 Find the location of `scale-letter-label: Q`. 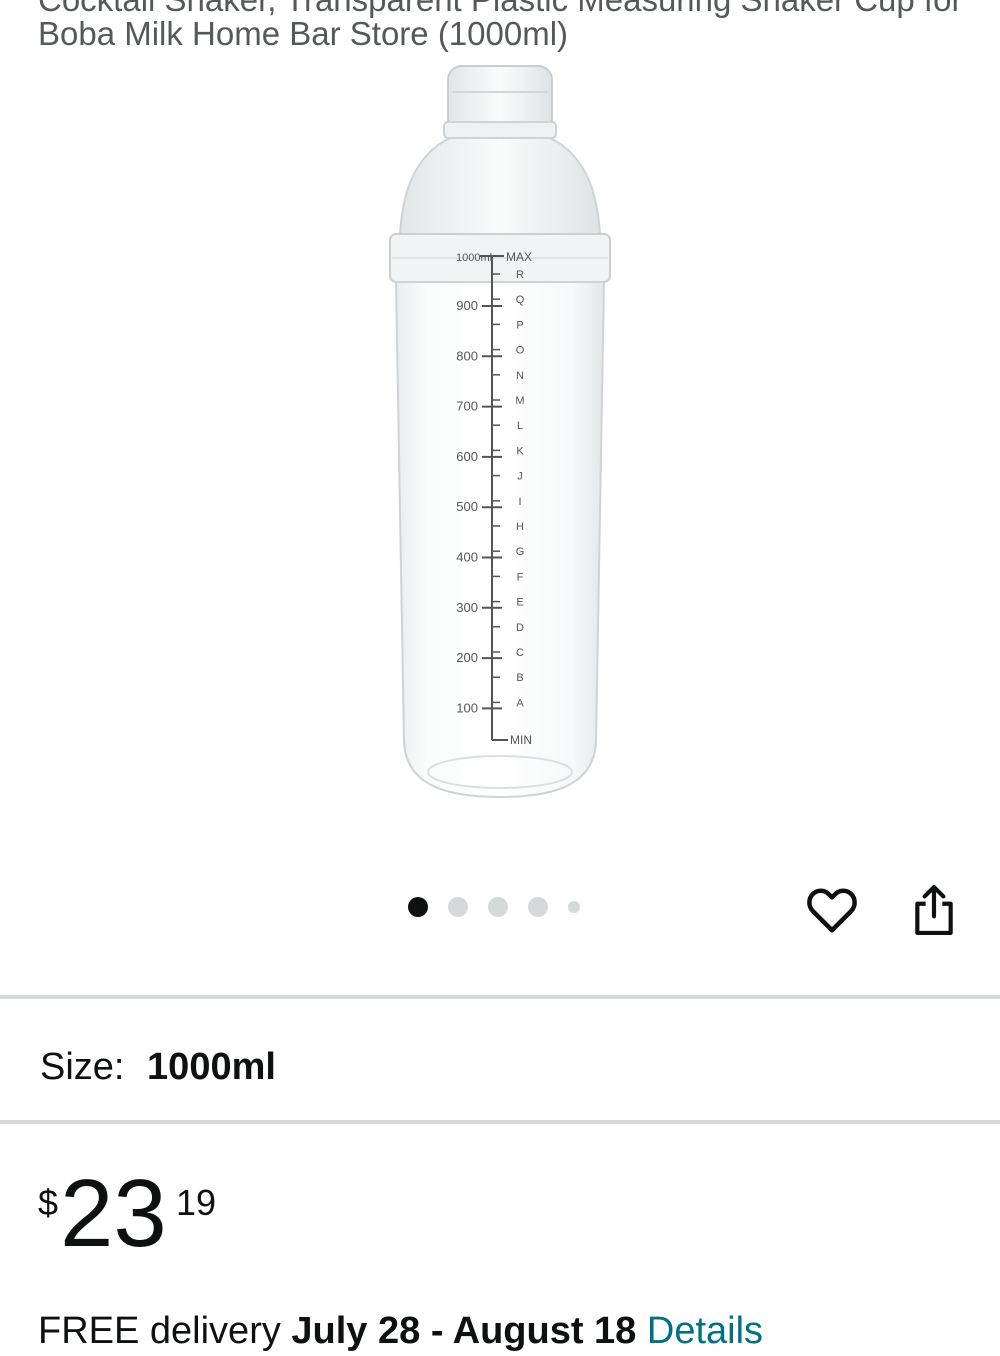

scale-letter-label: Q is located at coordinates (520, 300).